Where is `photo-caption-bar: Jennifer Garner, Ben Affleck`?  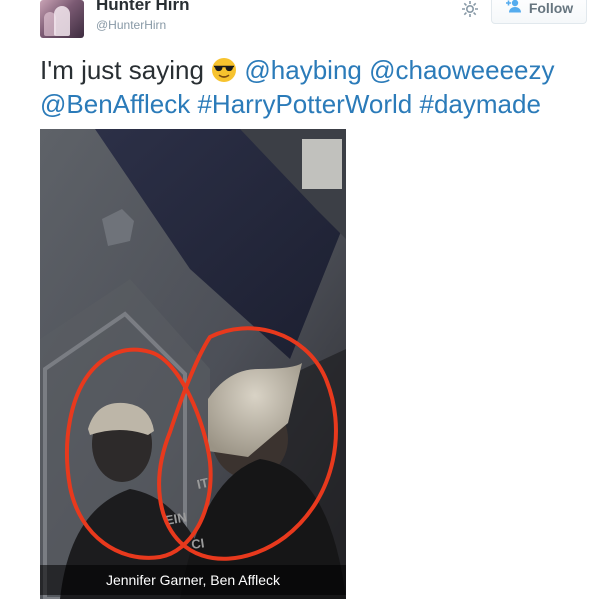 photo-caption-bar: Jennifer Garner, Ben Affleck is located at coordinates (193, 580).